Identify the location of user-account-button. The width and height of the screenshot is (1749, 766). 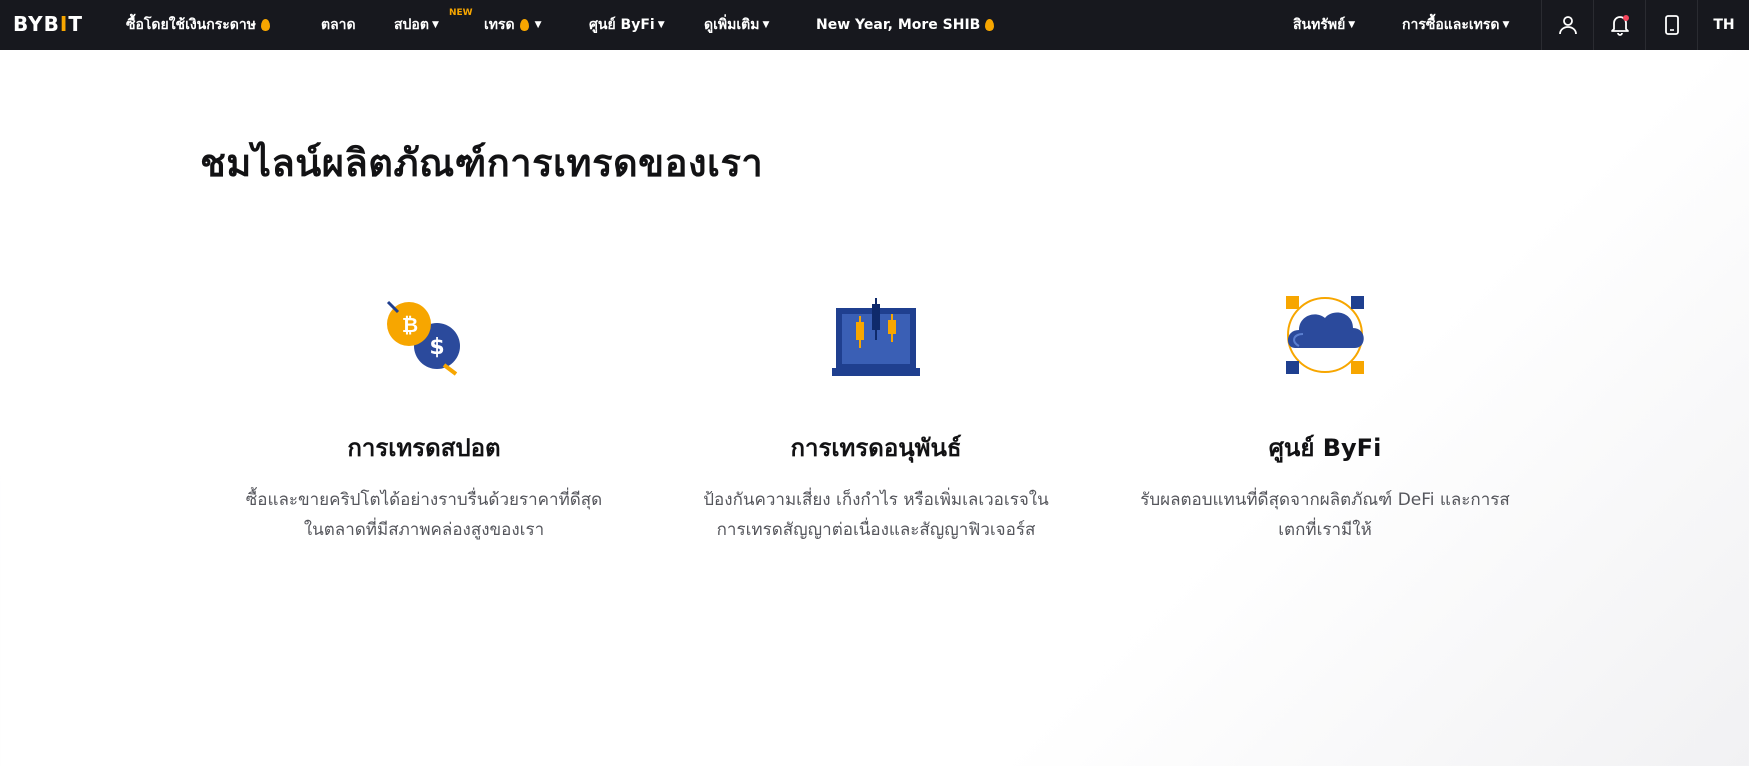
(1567, 25).